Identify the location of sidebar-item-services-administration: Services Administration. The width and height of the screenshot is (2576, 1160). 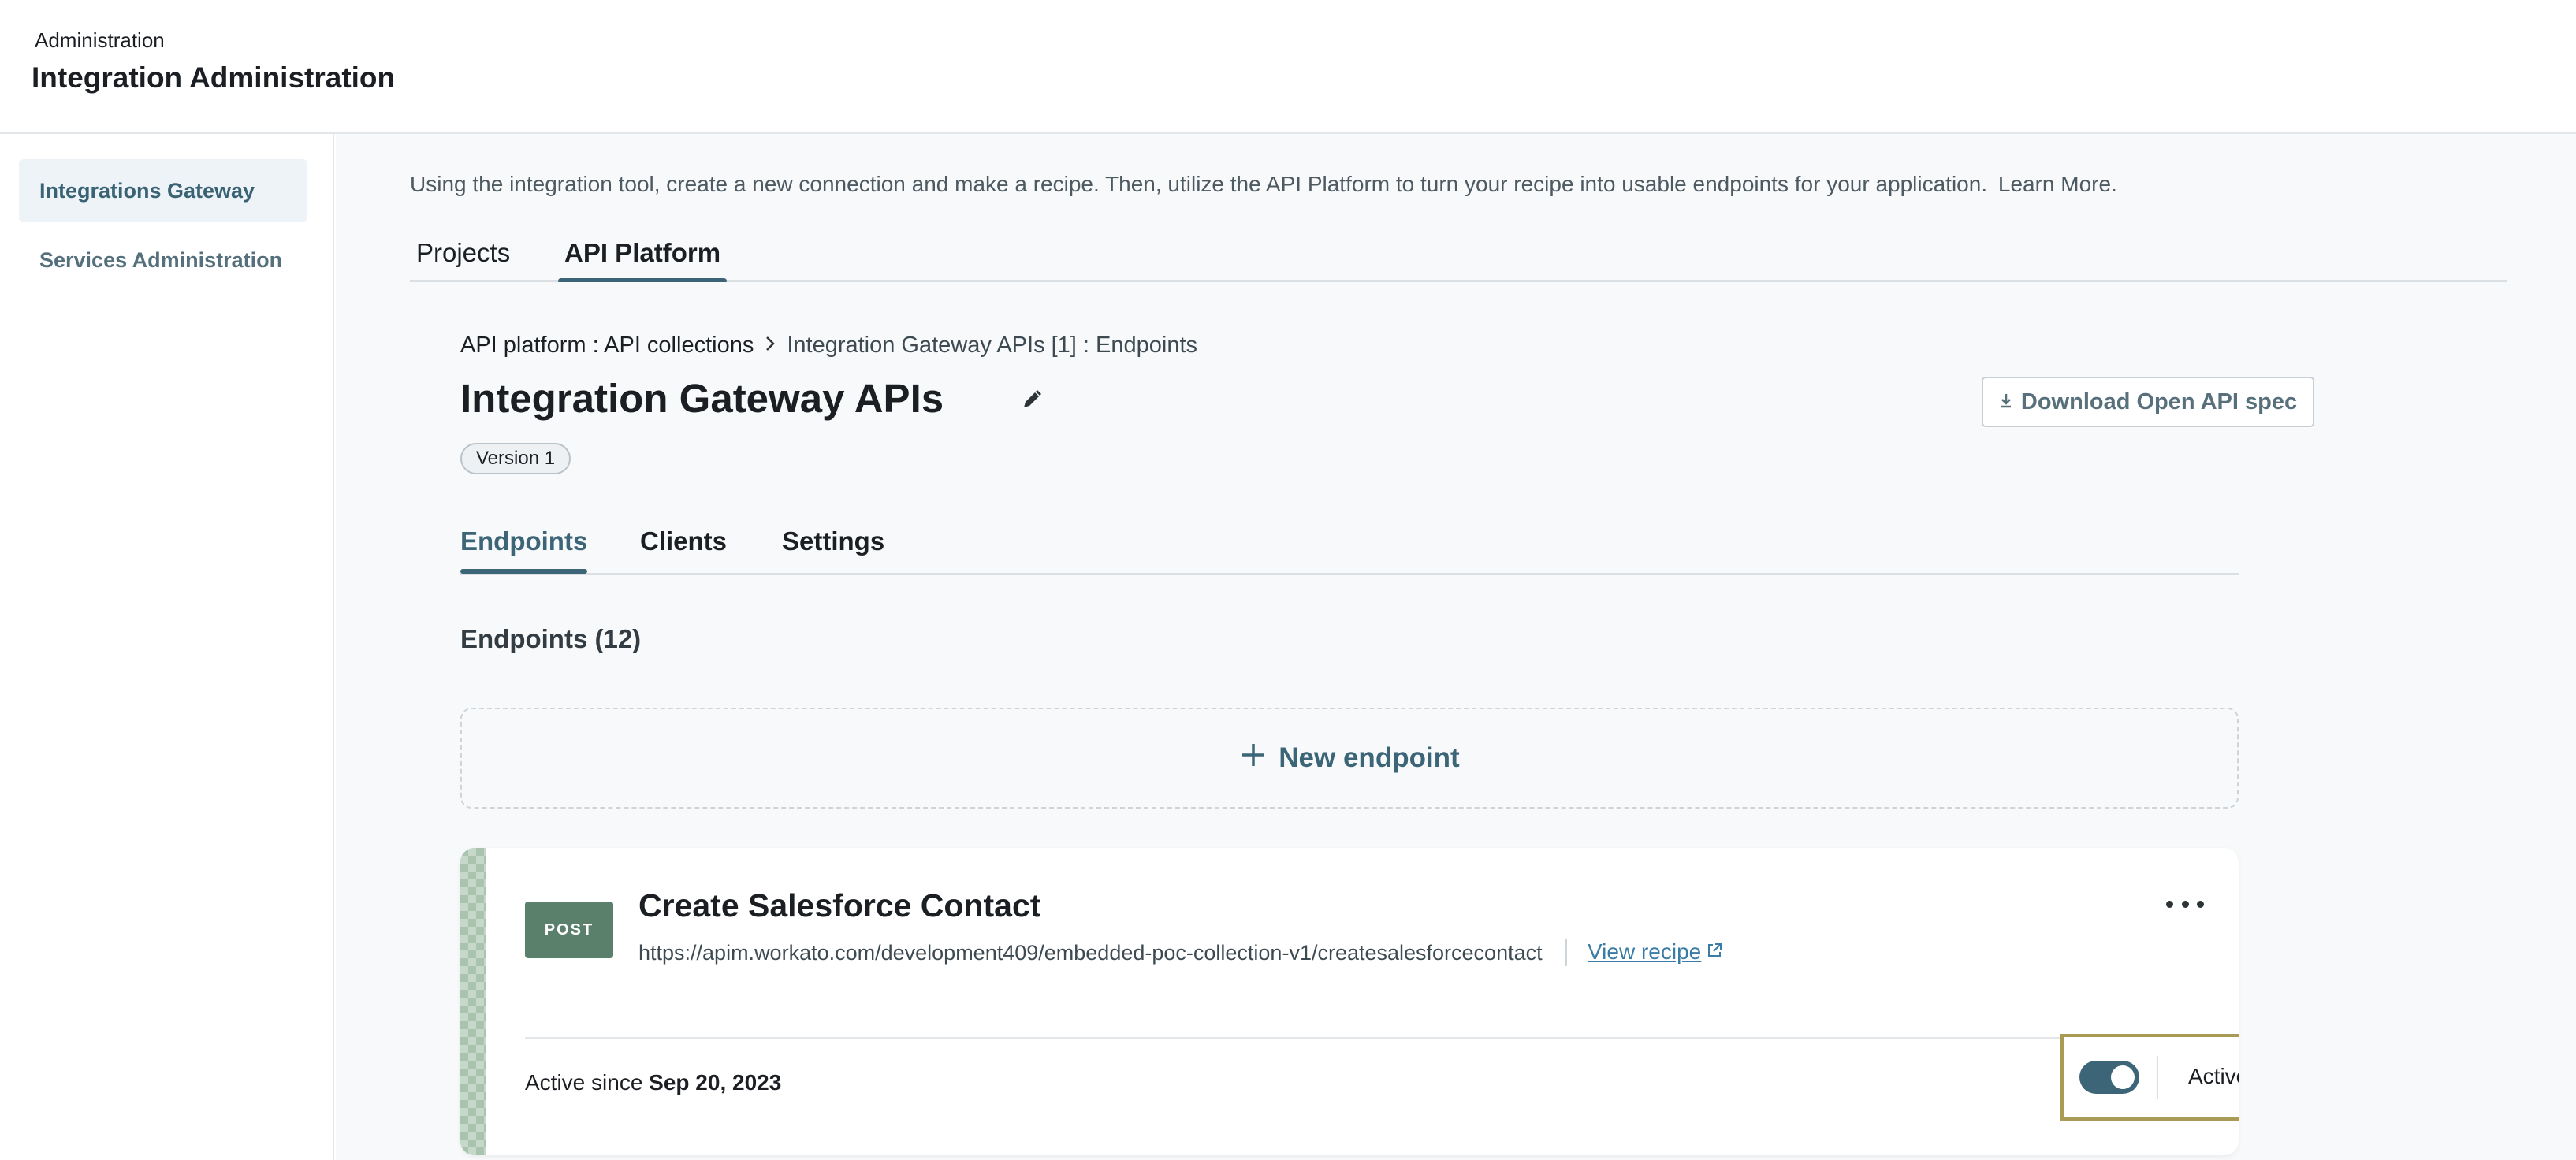
(163, 260).